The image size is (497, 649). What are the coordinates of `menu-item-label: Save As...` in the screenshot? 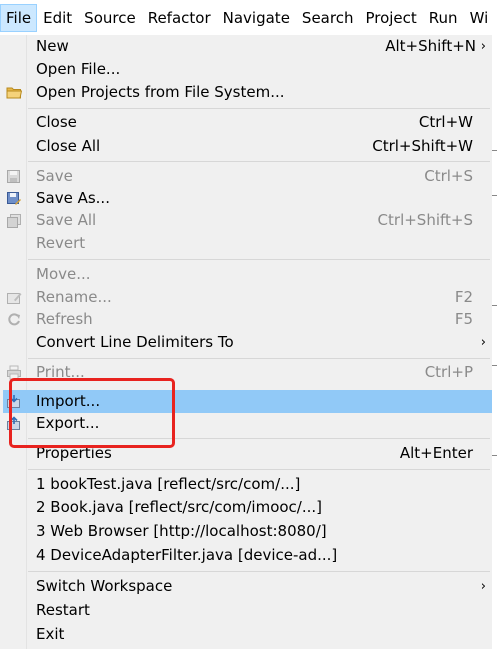 It's located at (73, 198).